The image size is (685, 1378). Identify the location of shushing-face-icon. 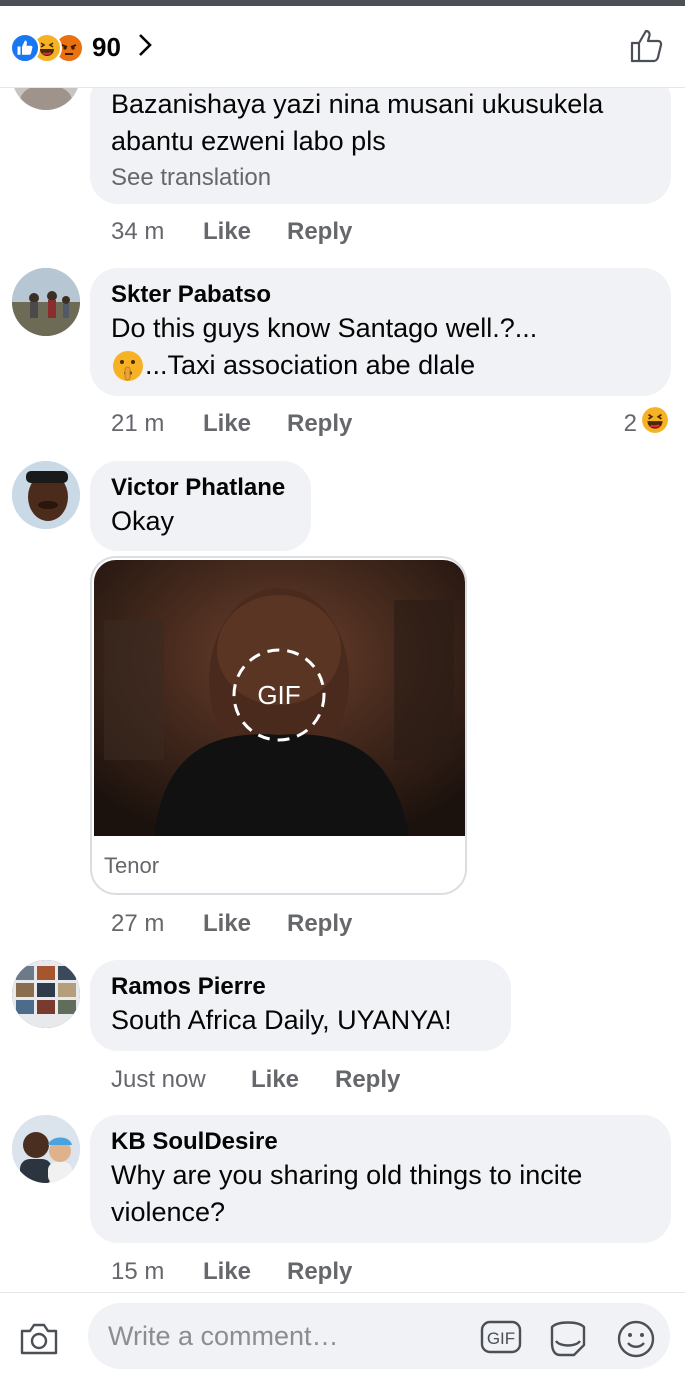
(128, 366).